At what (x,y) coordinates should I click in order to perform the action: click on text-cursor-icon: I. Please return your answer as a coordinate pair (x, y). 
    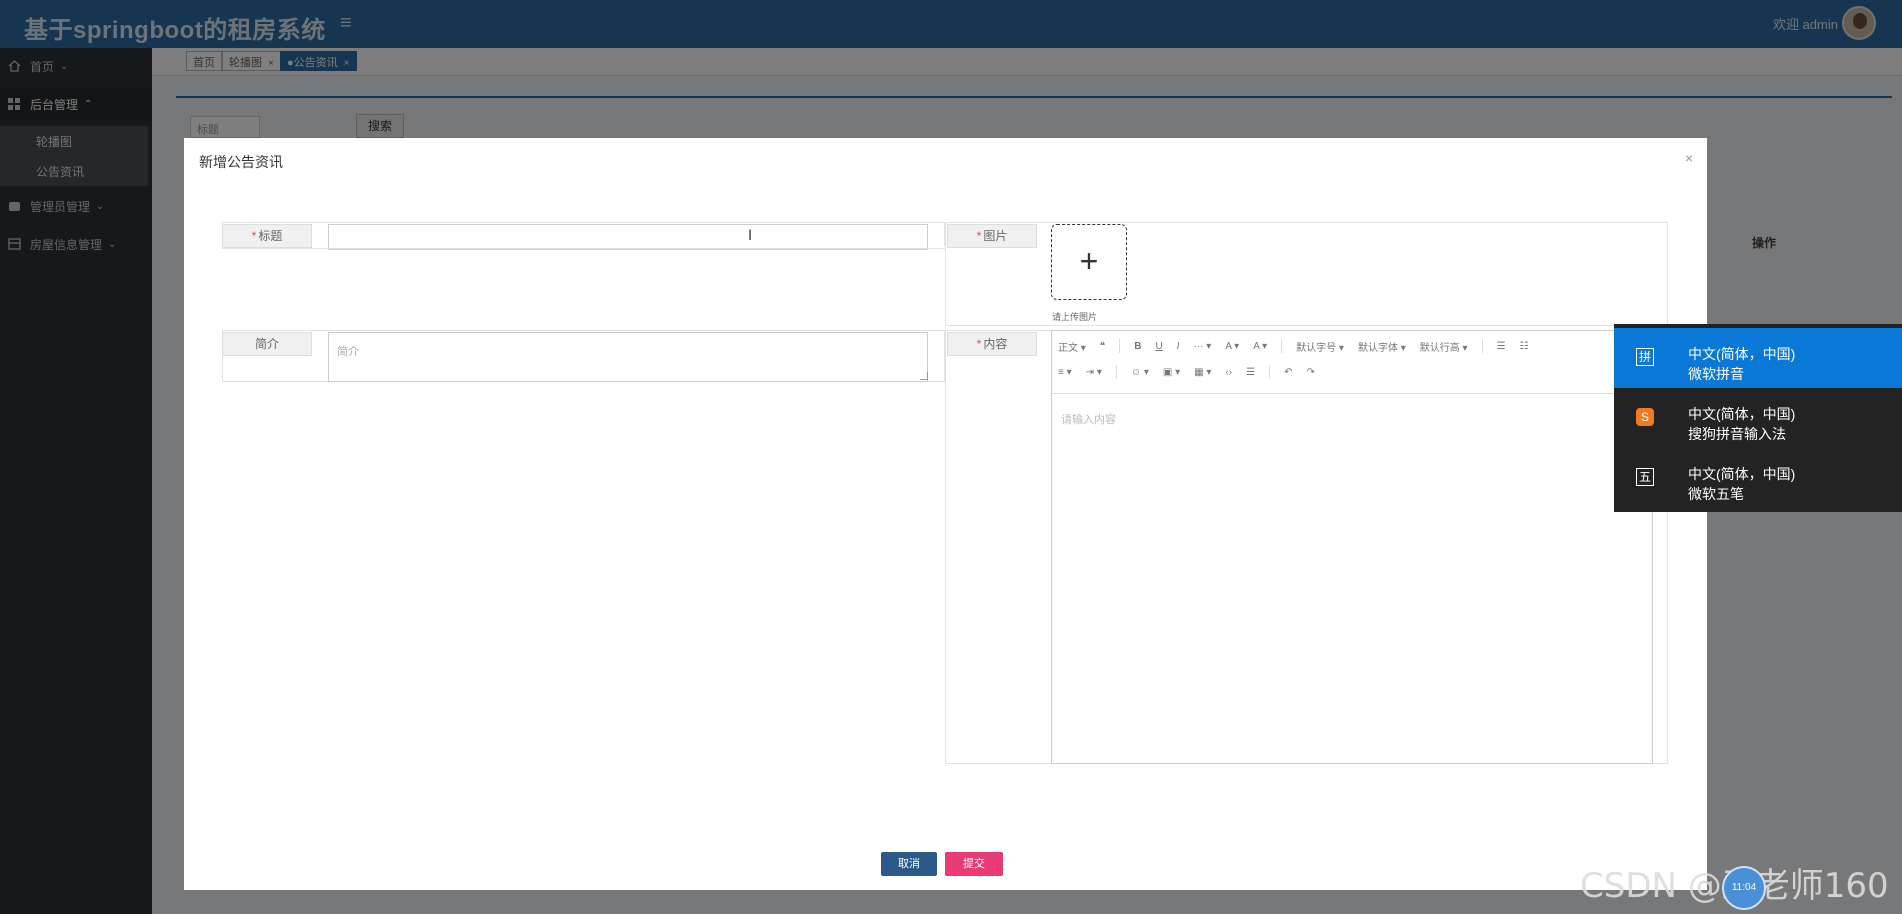
    Looking at the image, I should click on (750, 236).